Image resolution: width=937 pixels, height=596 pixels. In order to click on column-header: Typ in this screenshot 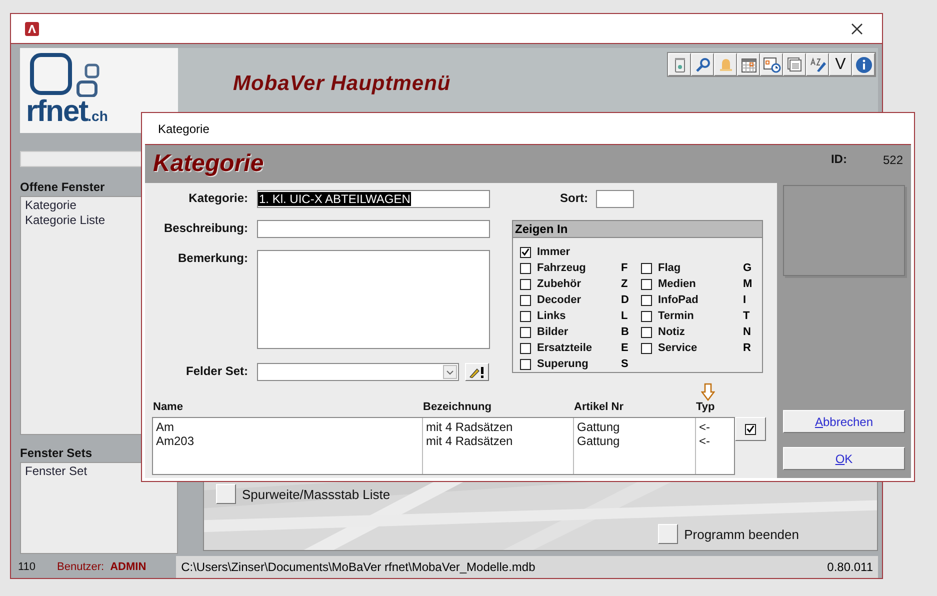, I will do `click(706, 408)`.